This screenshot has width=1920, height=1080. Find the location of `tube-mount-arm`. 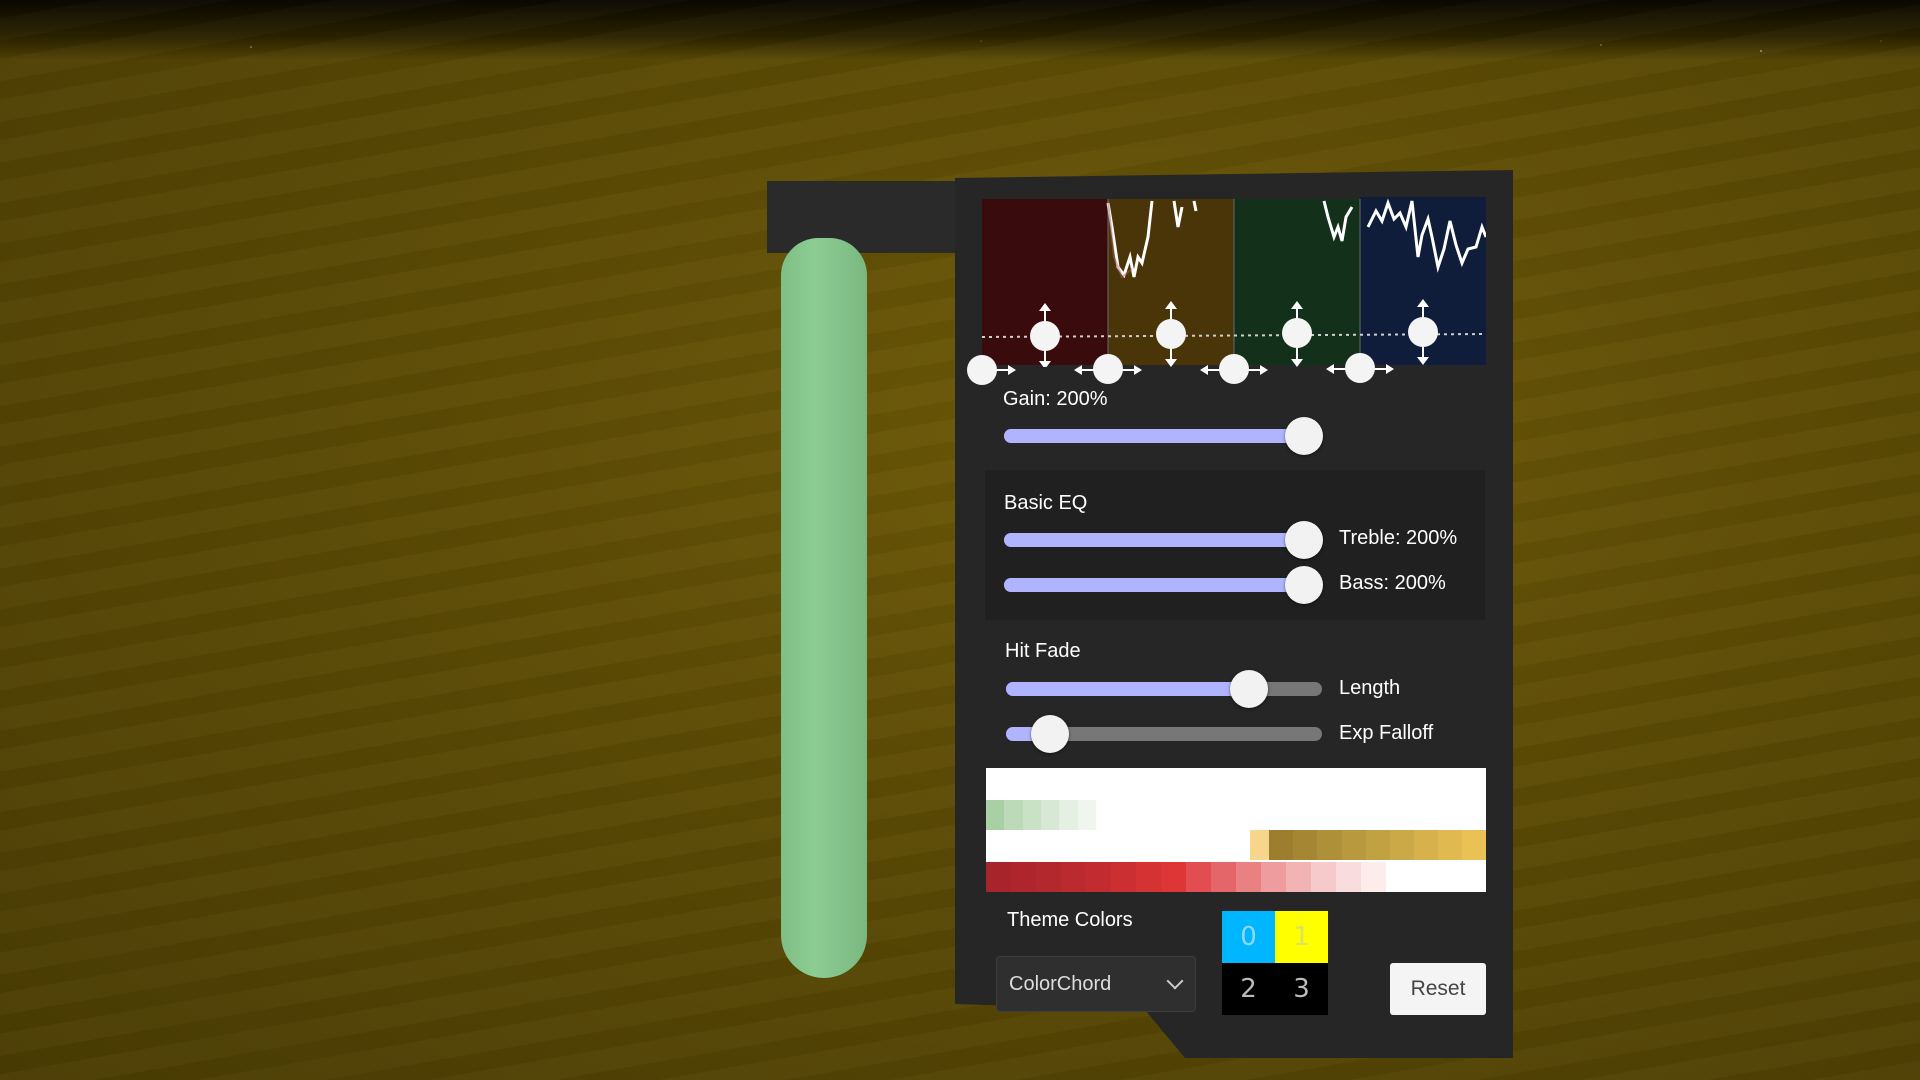

tube-mount-arm is located at coordinates (867, 217).